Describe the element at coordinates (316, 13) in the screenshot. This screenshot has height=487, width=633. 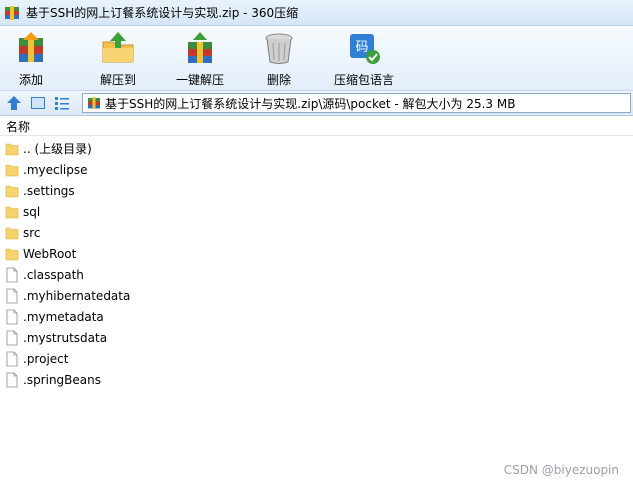
I see `title-bar: 基于SSH的网上订餐系统设计与实现.zip - 360压缩` at that location.